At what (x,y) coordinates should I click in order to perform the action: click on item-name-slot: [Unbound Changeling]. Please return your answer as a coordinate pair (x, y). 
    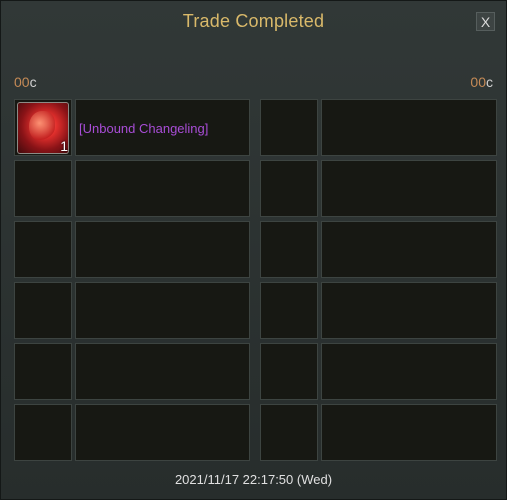
    Looking at the image, I should click on (162, 127).